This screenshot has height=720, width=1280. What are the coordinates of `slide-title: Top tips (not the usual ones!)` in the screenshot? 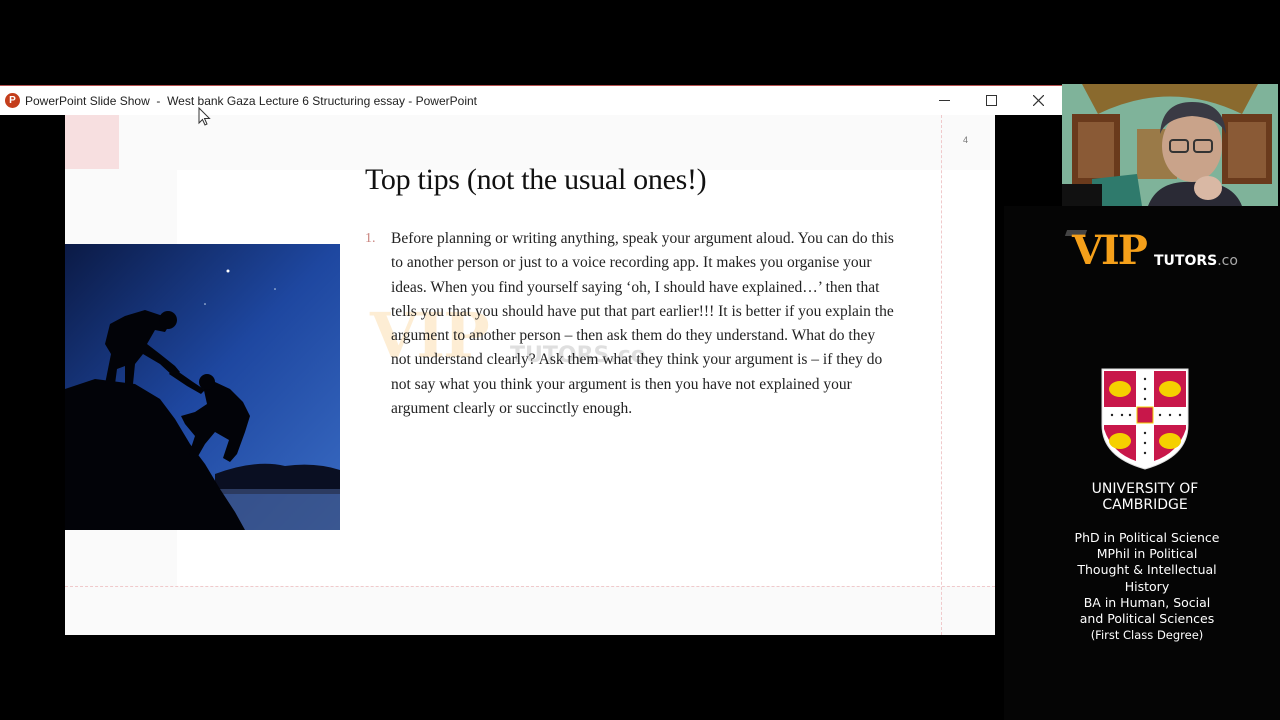 It's located at (536, 179).